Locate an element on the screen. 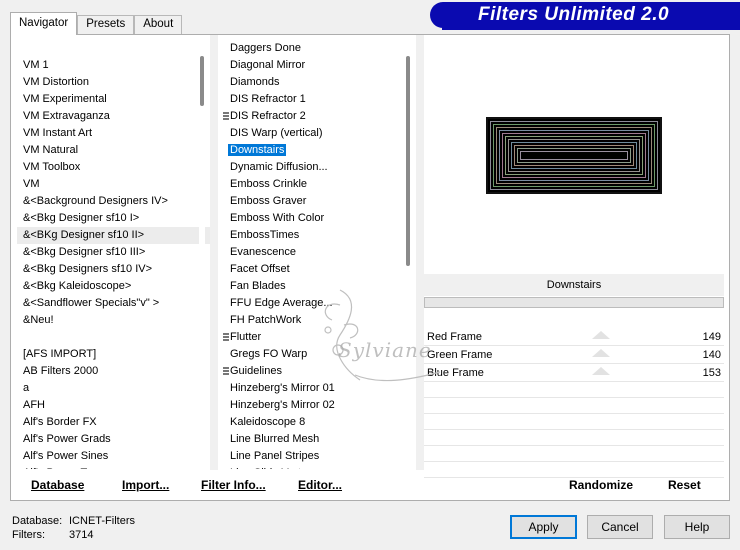  filter-item-label: Downstairs is located at coordinates (257, 150).